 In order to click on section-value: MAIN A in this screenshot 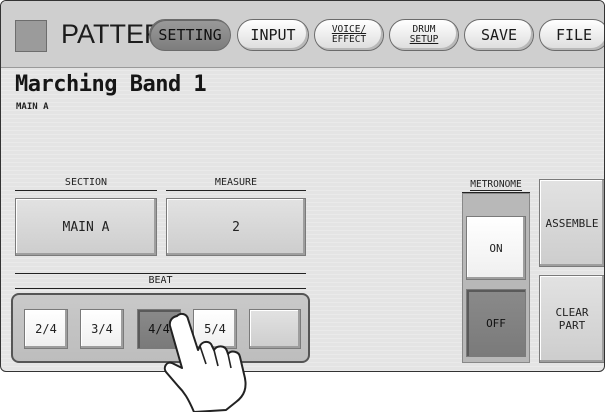, I will do `click(86, 227)`.